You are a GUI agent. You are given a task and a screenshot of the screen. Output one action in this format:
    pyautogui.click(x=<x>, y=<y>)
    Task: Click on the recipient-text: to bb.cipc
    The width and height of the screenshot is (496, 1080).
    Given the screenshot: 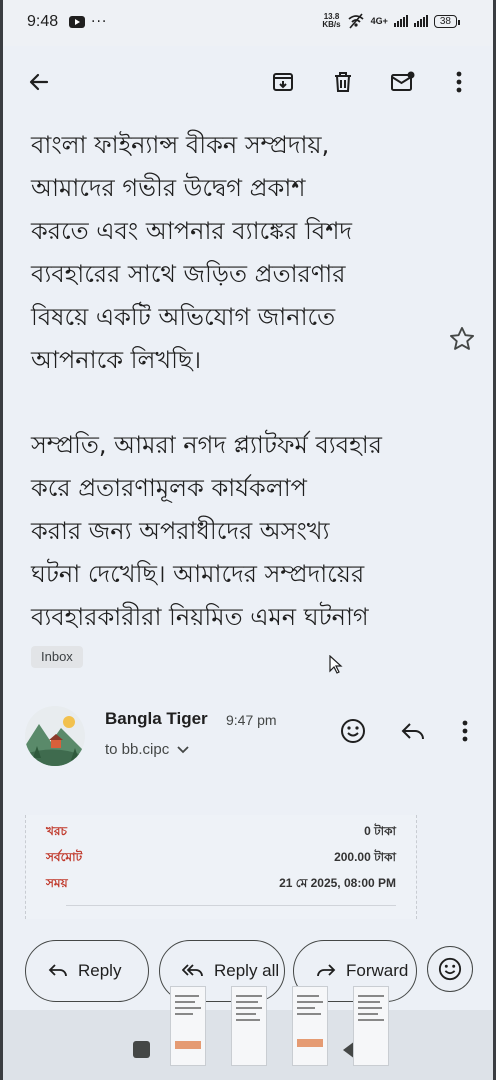 What is the action you would take?
    pyautogui.click(x=137, y=749)
    